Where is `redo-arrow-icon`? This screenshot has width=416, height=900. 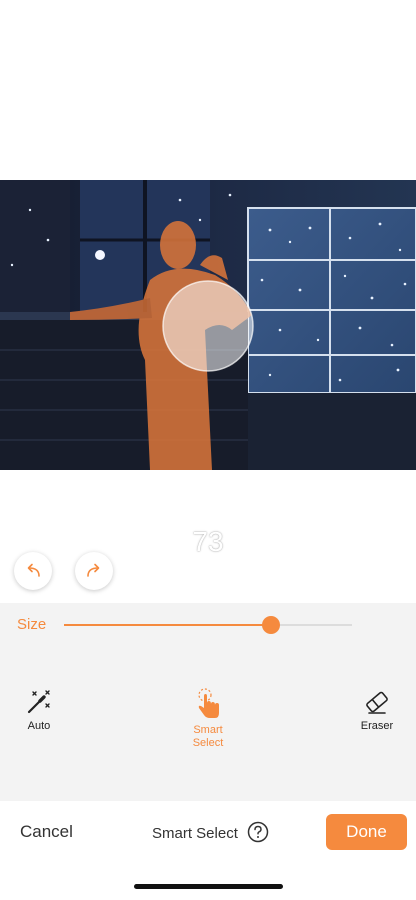
redo-arrow-icon is located at coordinates (93, 570).